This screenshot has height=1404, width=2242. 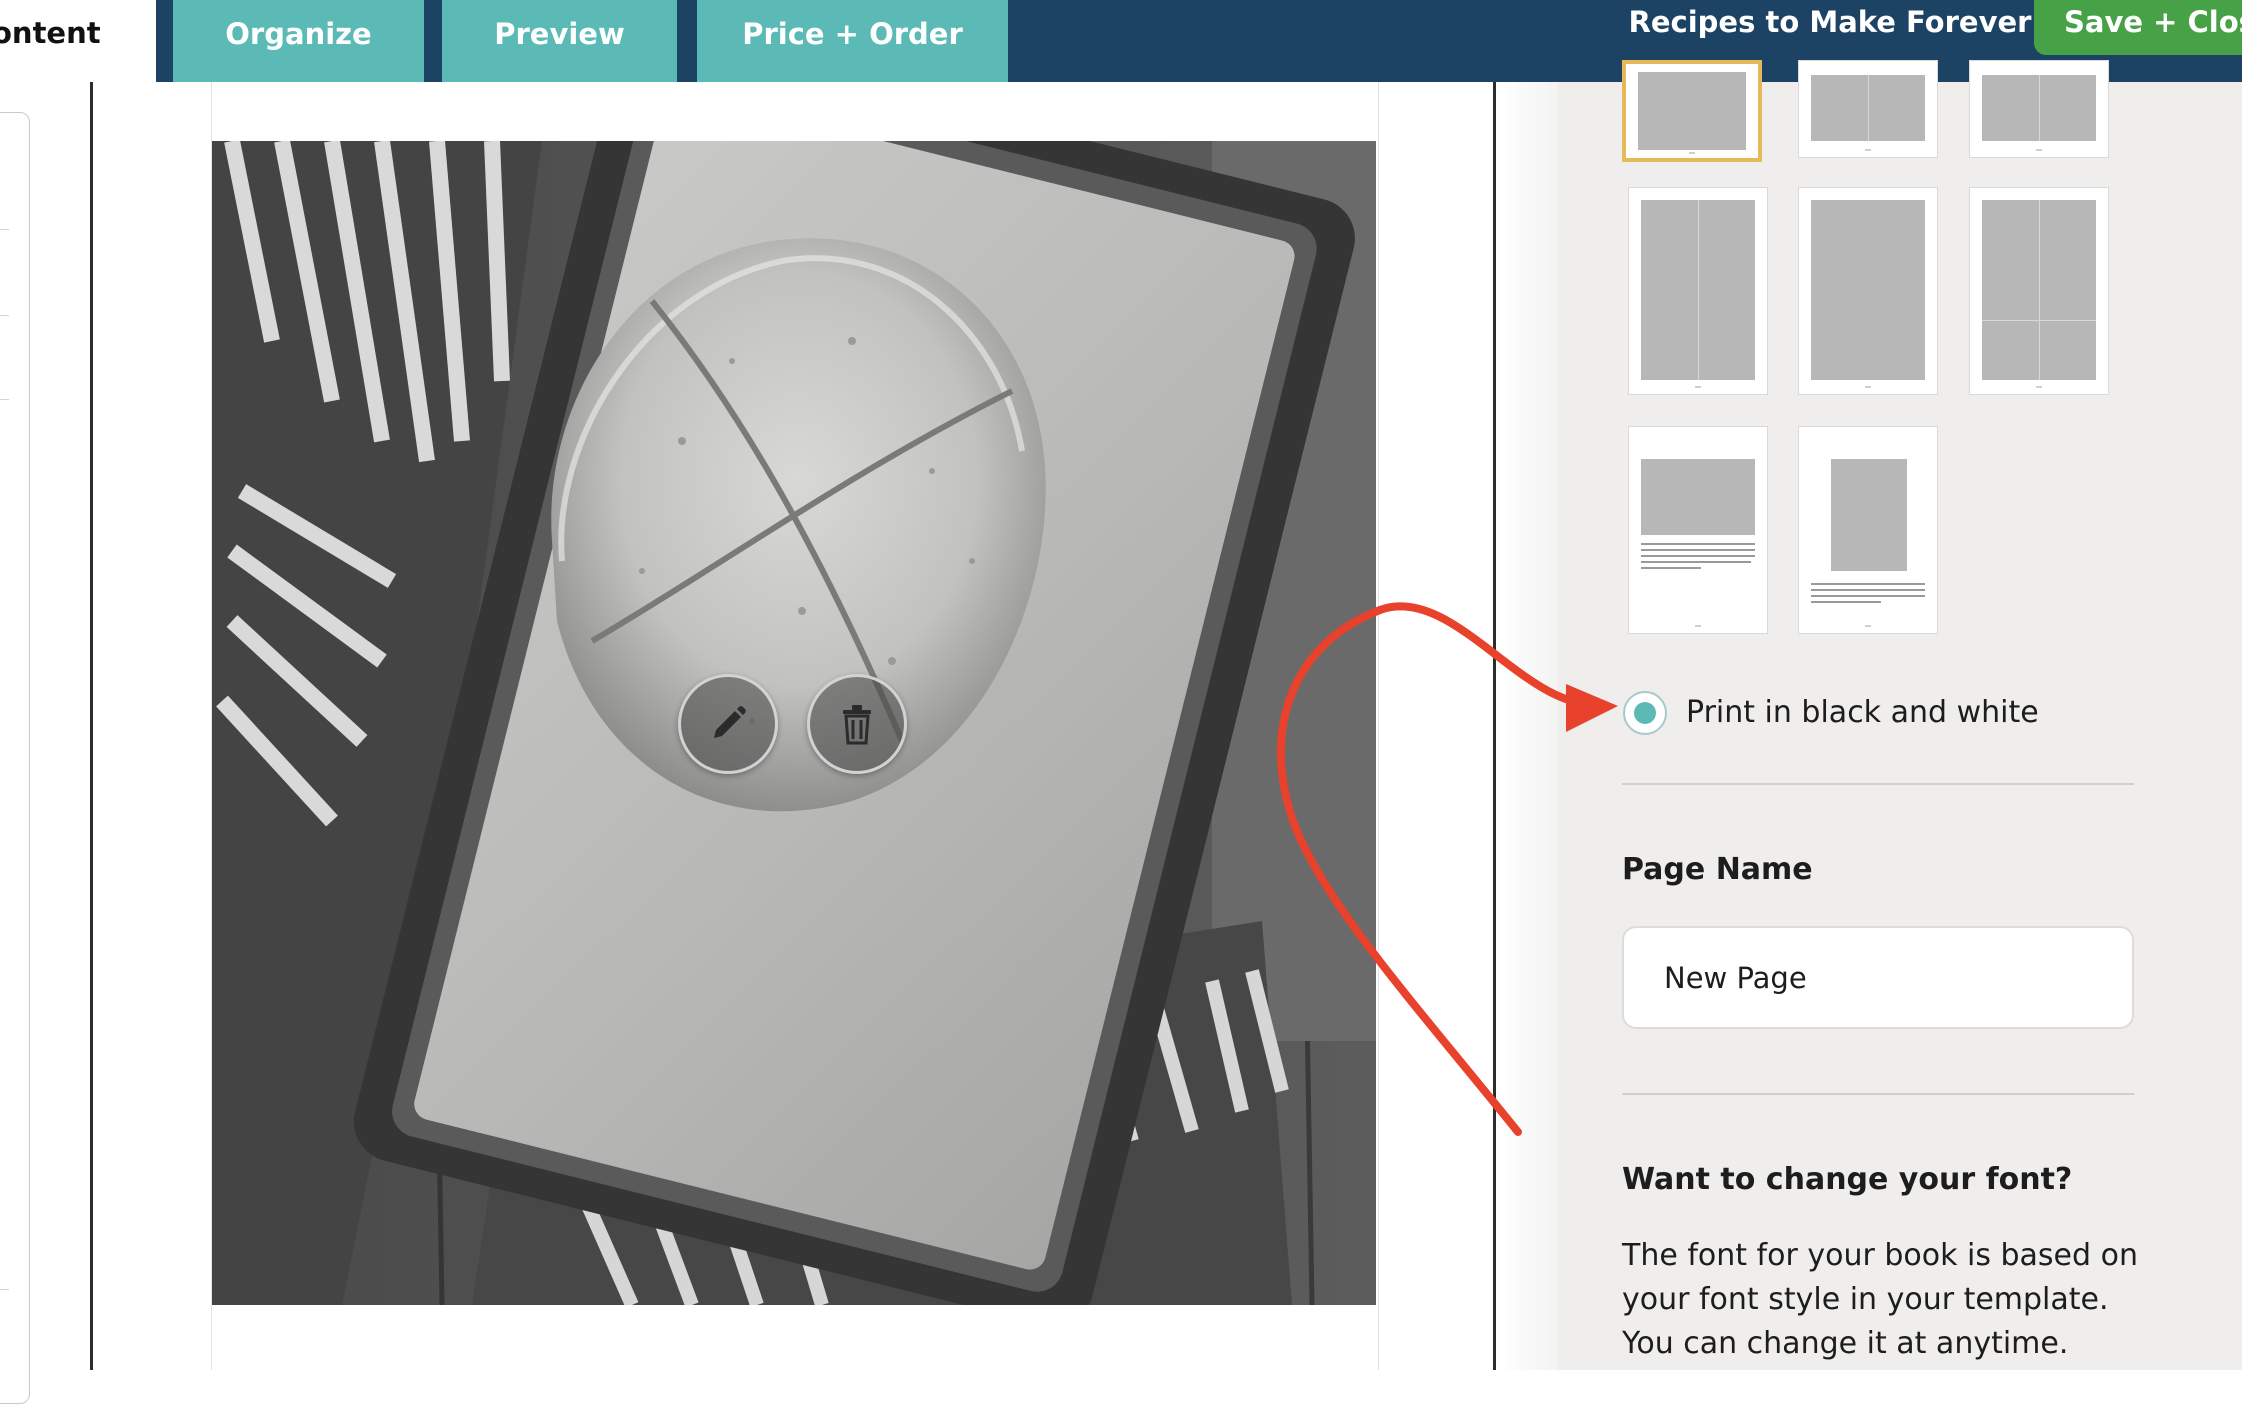 I want to click on page-name-input, so click(x=1878, y=977).